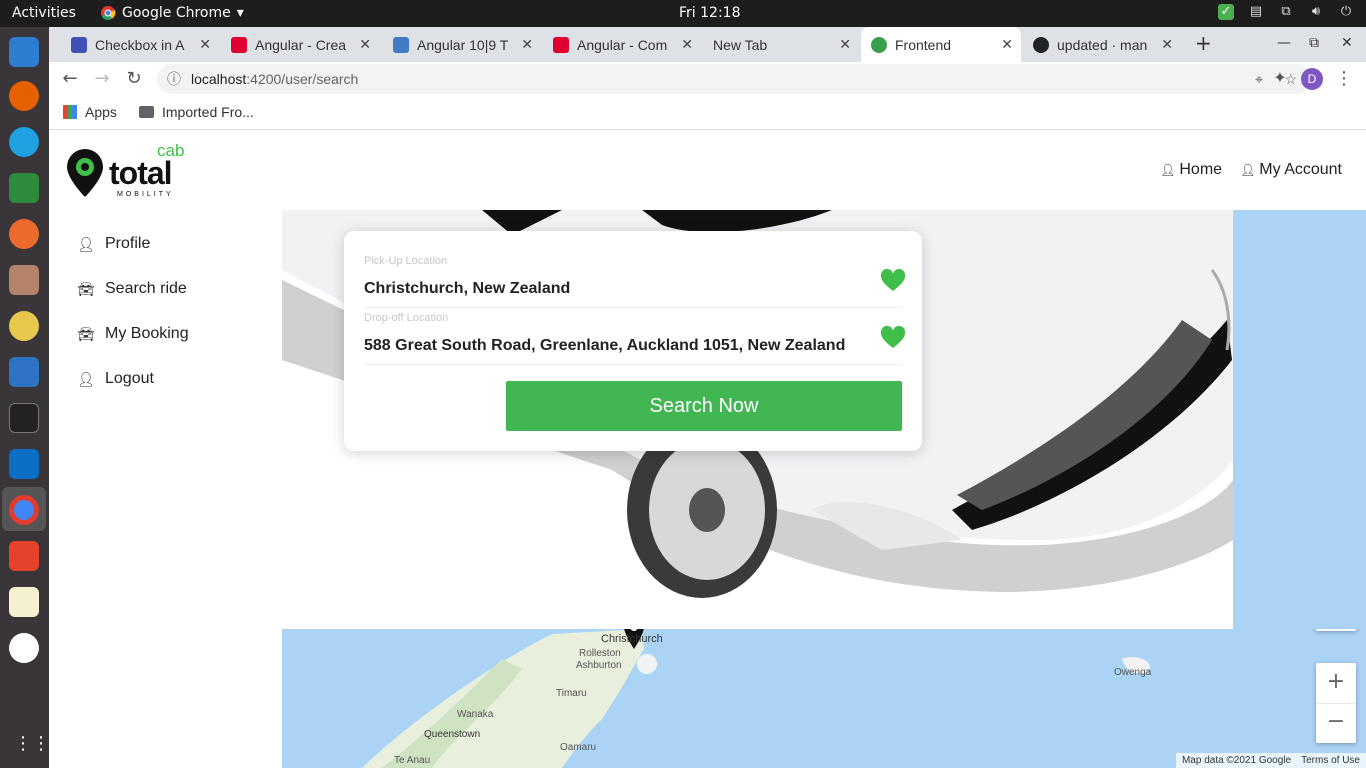 This screenshot has width=1366, height=768. Describe the element at coordinates (1336, 683) in the screenshot. I see `zoom-in-button: +` at that location.